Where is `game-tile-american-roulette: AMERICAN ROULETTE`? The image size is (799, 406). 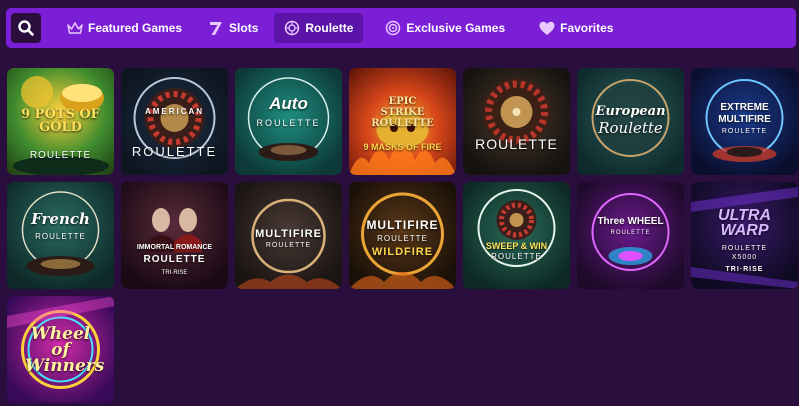 game-tile-american-roulette: AMERICAN ROULETTE is located at coordinates (174, 121).